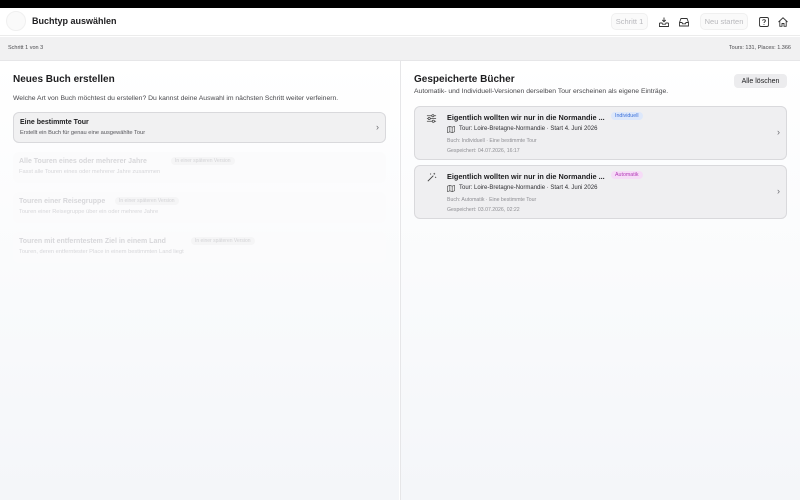 The height and width of the screenshot is (500, 800). What do you see at coordinates (627, 116) in the screenshot?
I see `individuell-badge: Individuell` at bounding box center [627, 116].